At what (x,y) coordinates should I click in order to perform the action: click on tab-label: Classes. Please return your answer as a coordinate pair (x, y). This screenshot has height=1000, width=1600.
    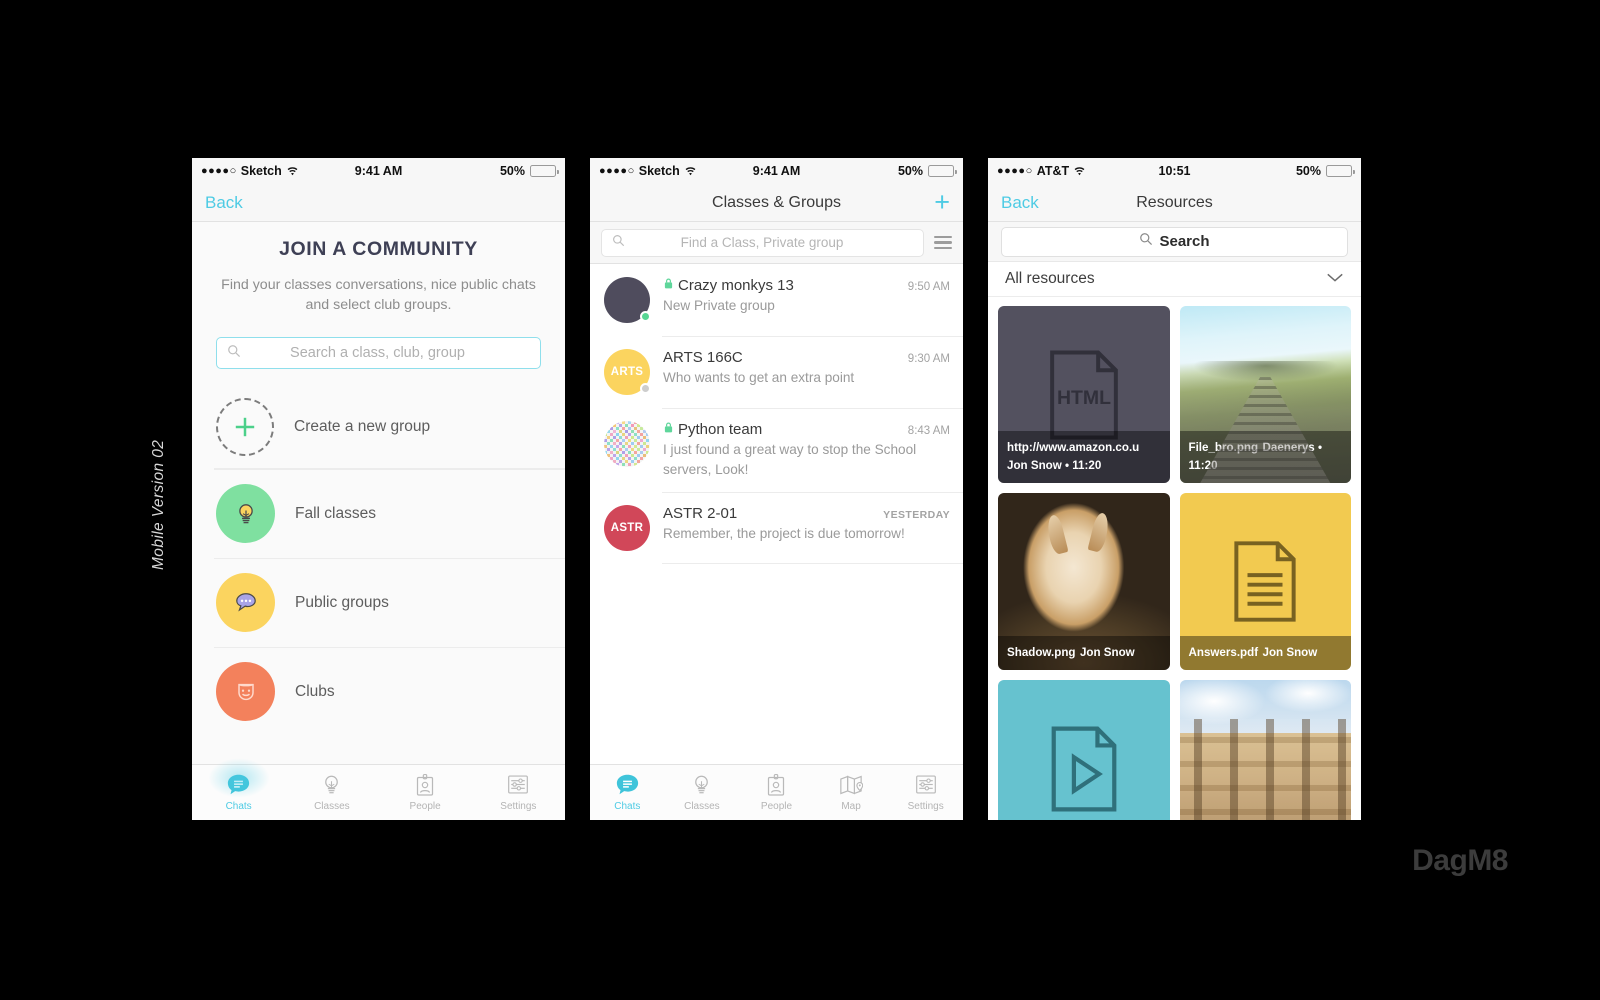
    Looking at the image, I should click on (332, 806).